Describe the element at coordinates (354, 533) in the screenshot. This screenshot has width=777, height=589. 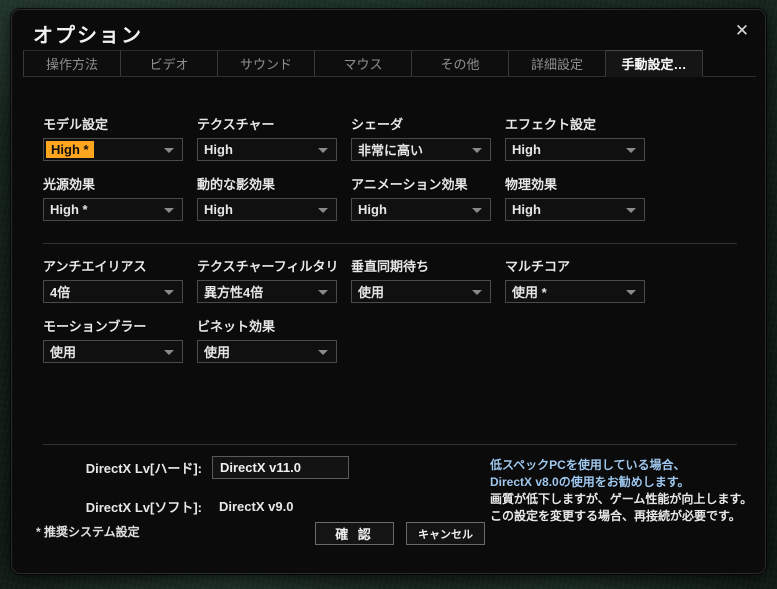
I see `confirm-button: 確 認` at that location.